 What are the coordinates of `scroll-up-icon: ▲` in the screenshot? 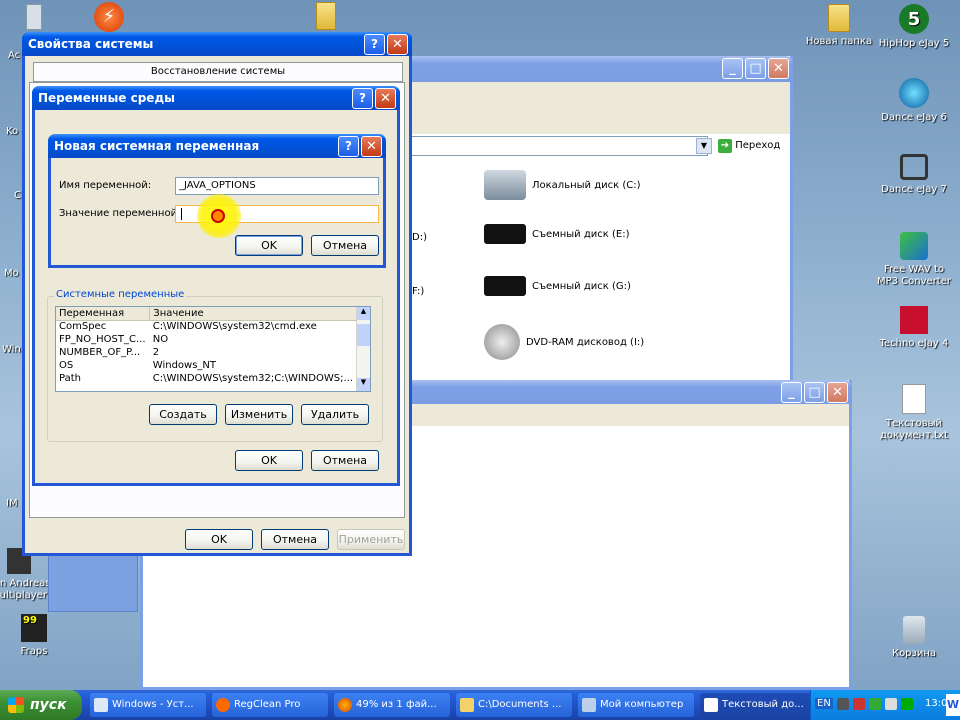 It's located at (363, 313).